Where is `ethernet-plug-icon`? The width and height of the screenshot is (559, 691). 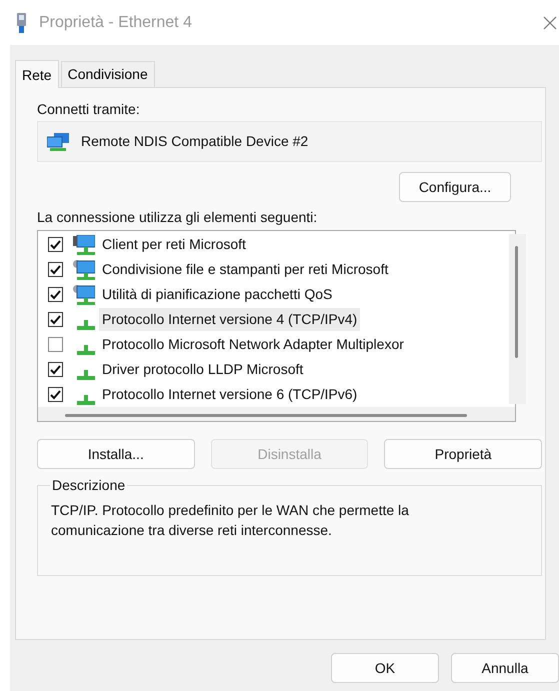 ethernet-plug-icon is located at coordinates (21, 22).